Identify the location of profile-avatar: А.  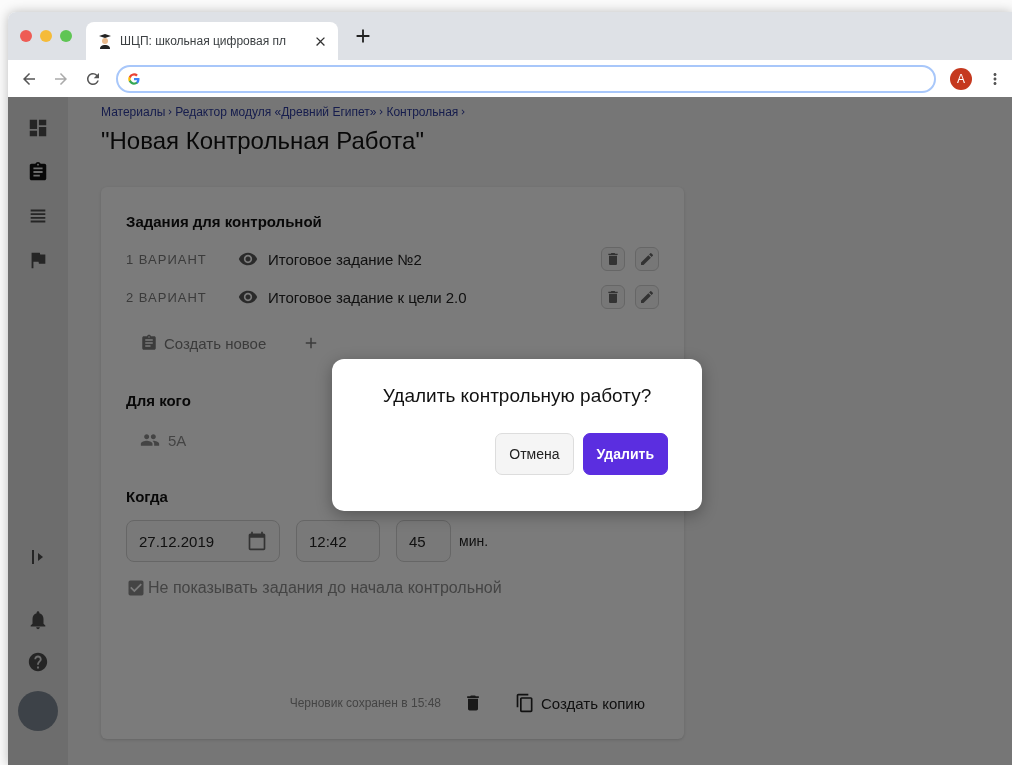
(961, 78).